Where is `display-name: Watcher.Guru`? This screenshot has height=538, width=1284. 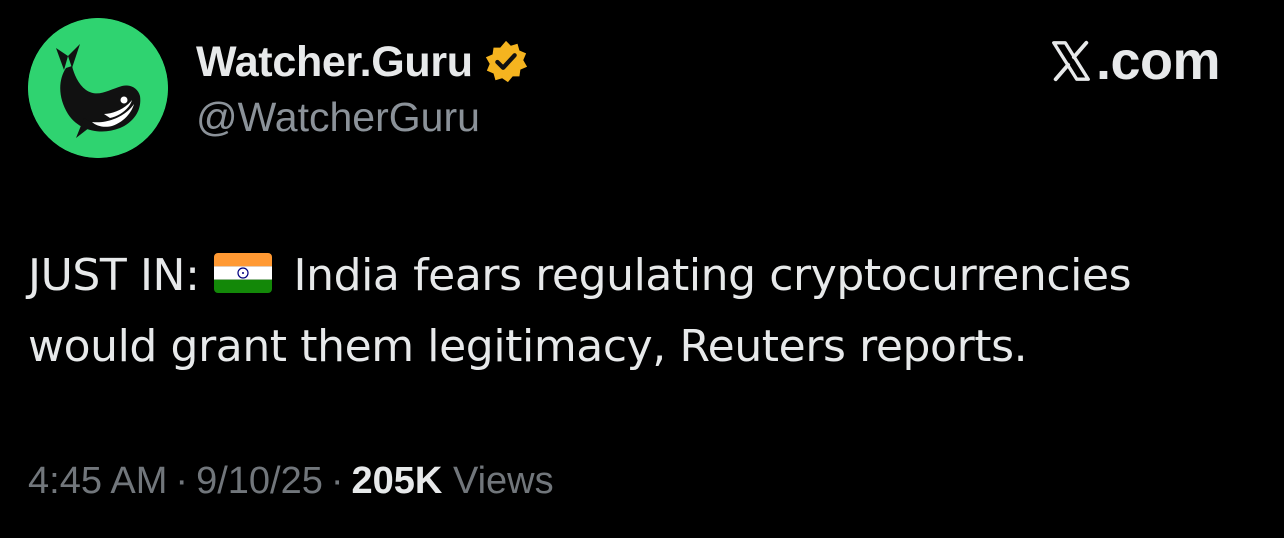
display-name: Watcher.Guru is located at coordinates (334, 62).